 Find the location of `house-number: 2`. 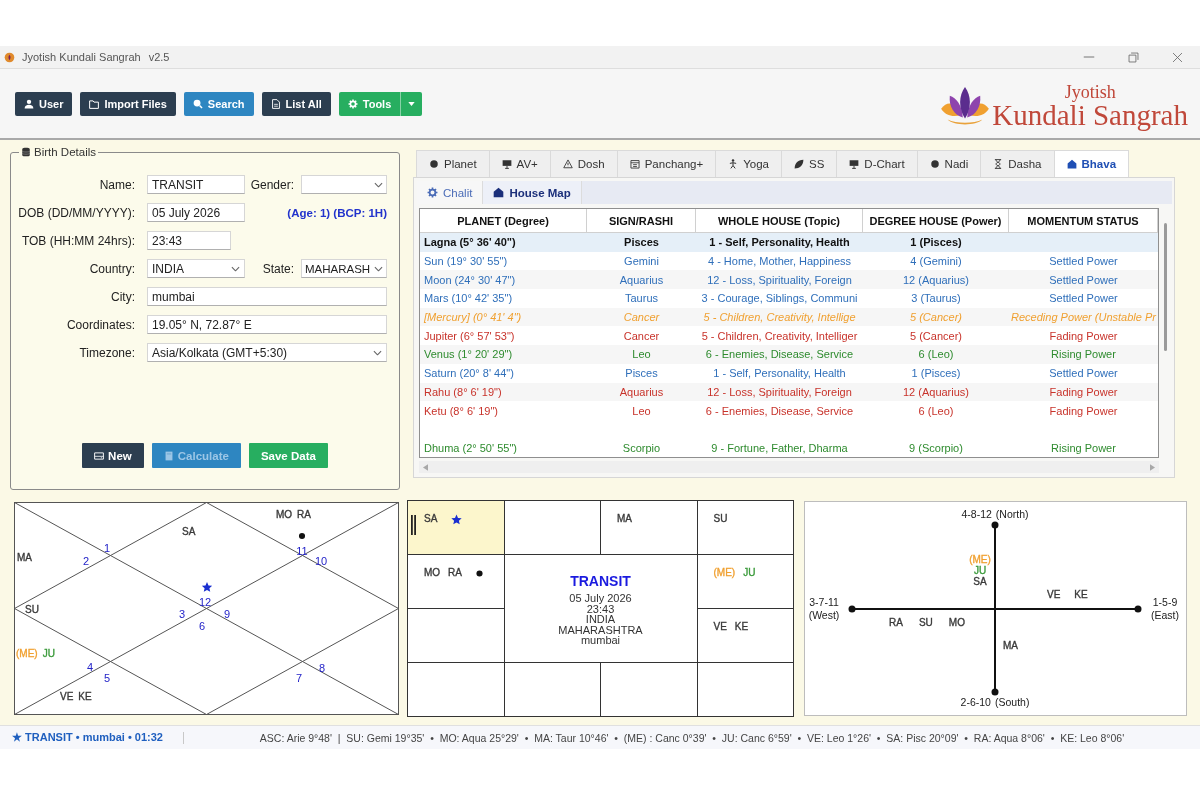

house-number: 2 is located at coordinates (86, 561).